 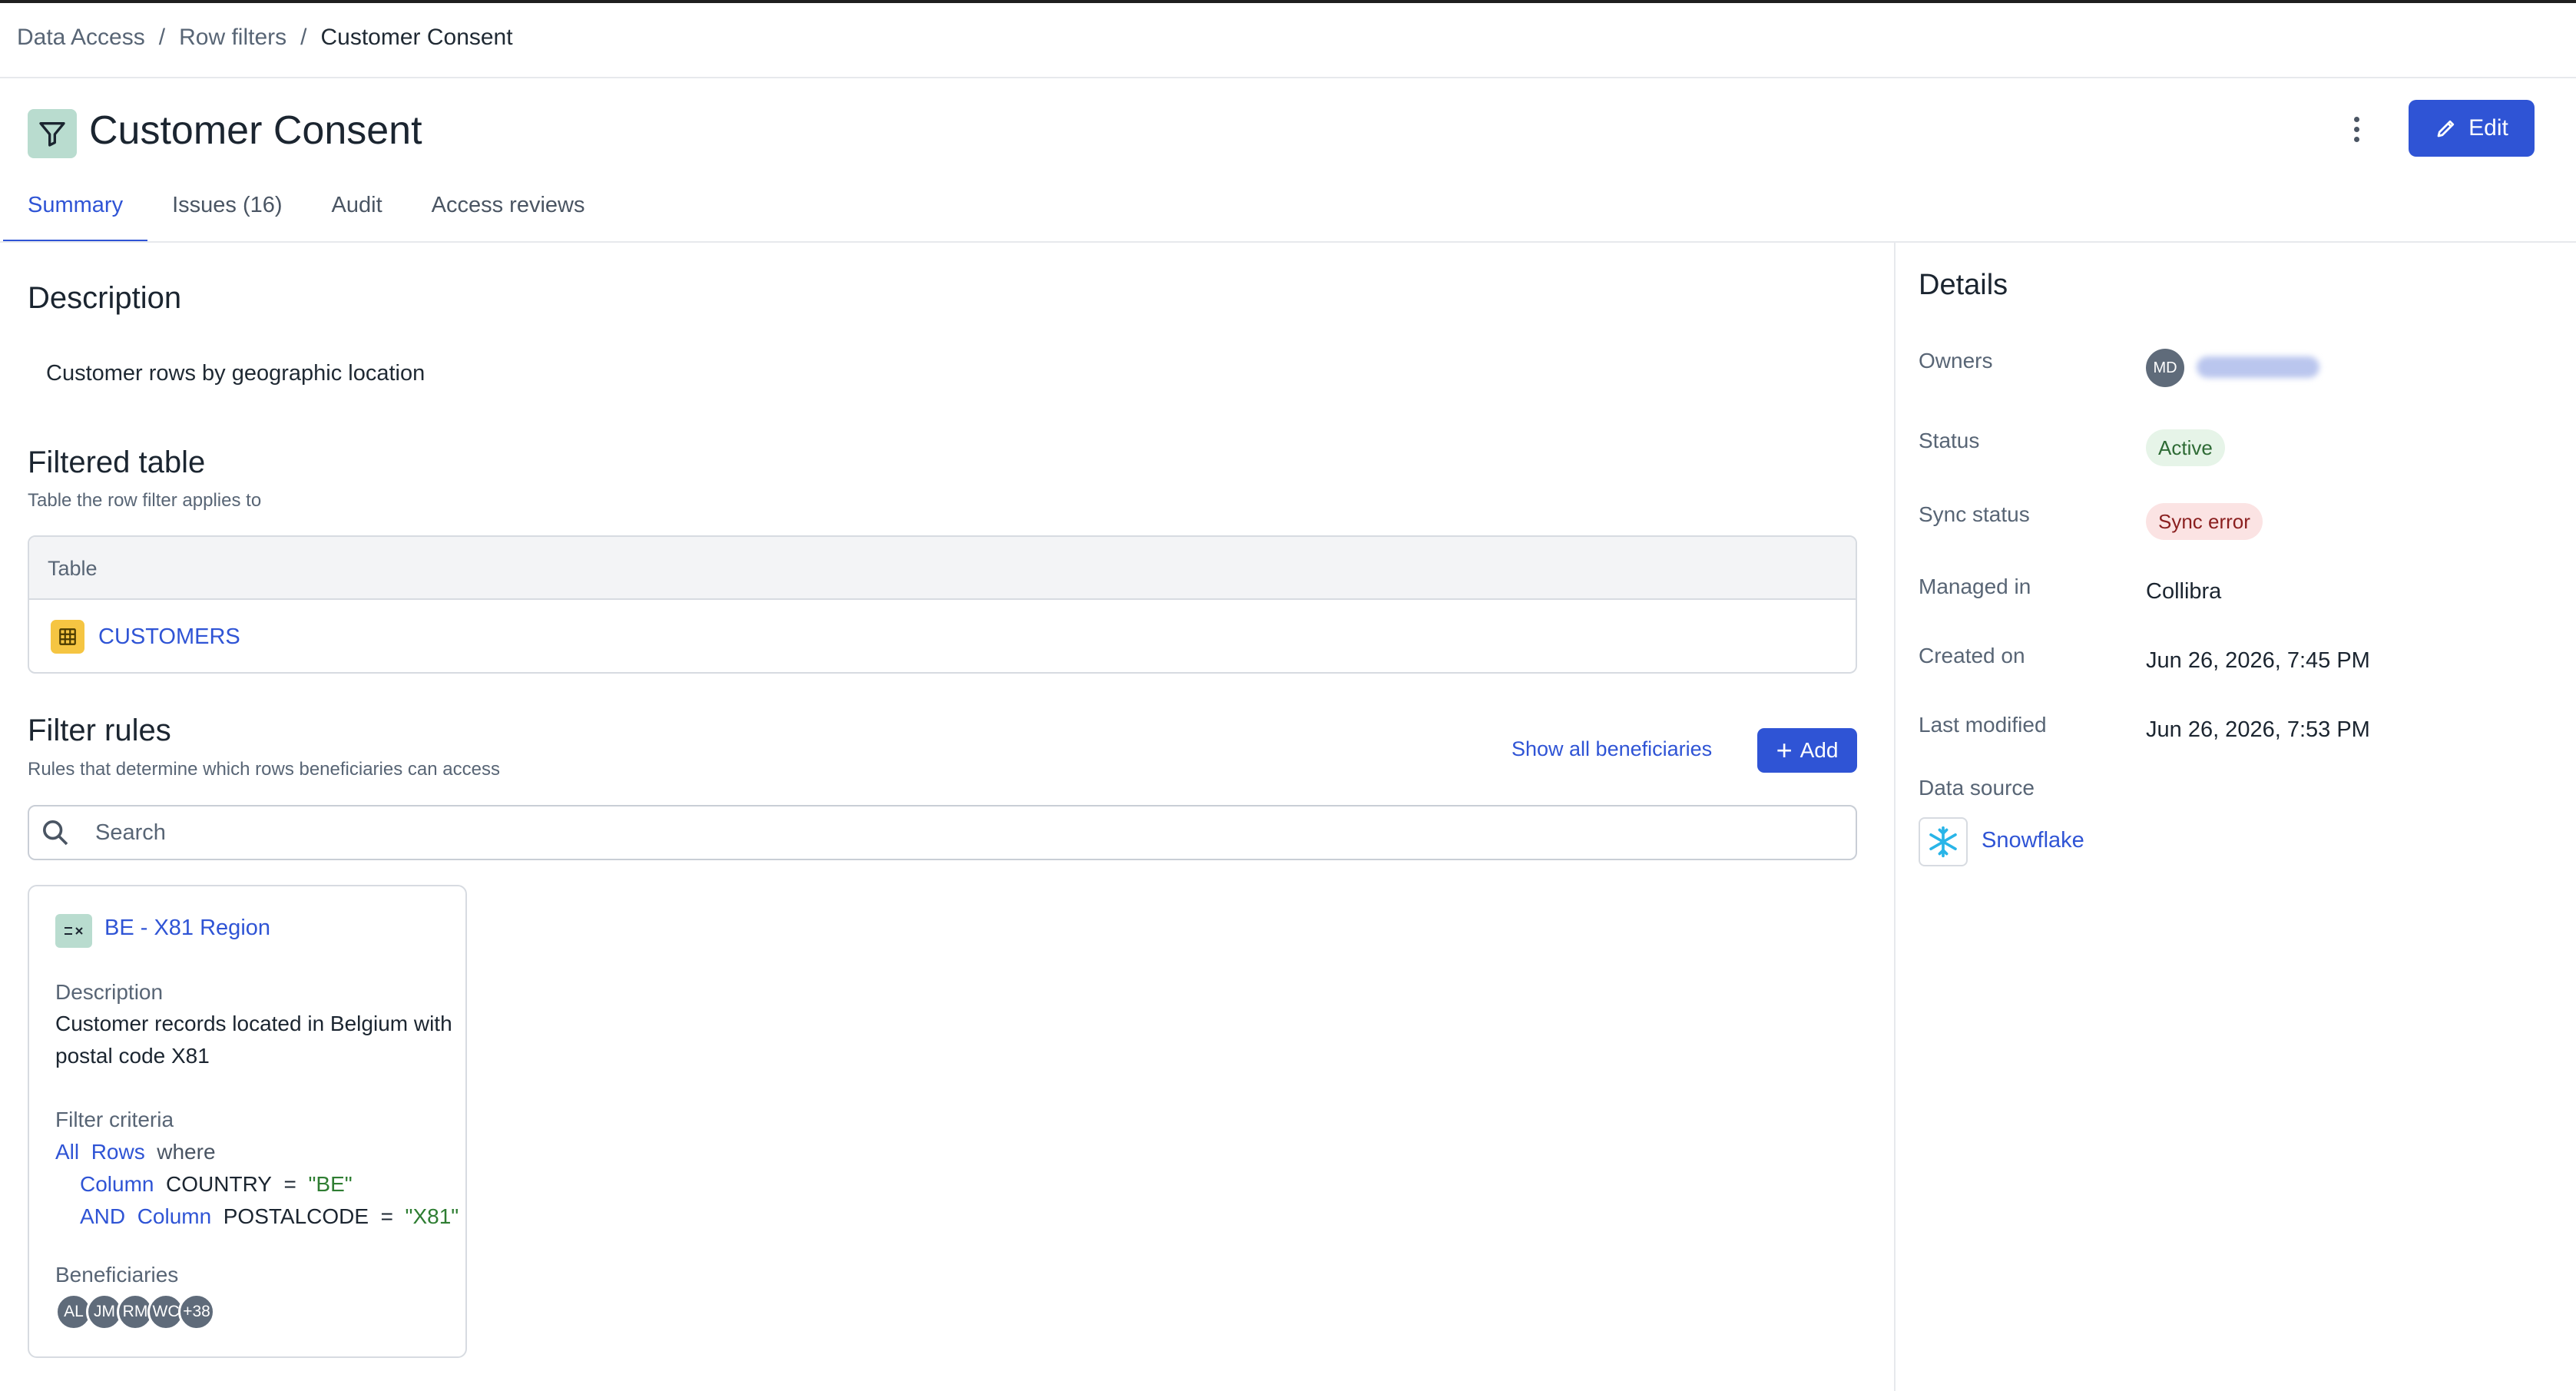 What do you see at coordinates (67, 637) in the screenshot?
I see `table-grid-icon` at bounding box center [67, 637].